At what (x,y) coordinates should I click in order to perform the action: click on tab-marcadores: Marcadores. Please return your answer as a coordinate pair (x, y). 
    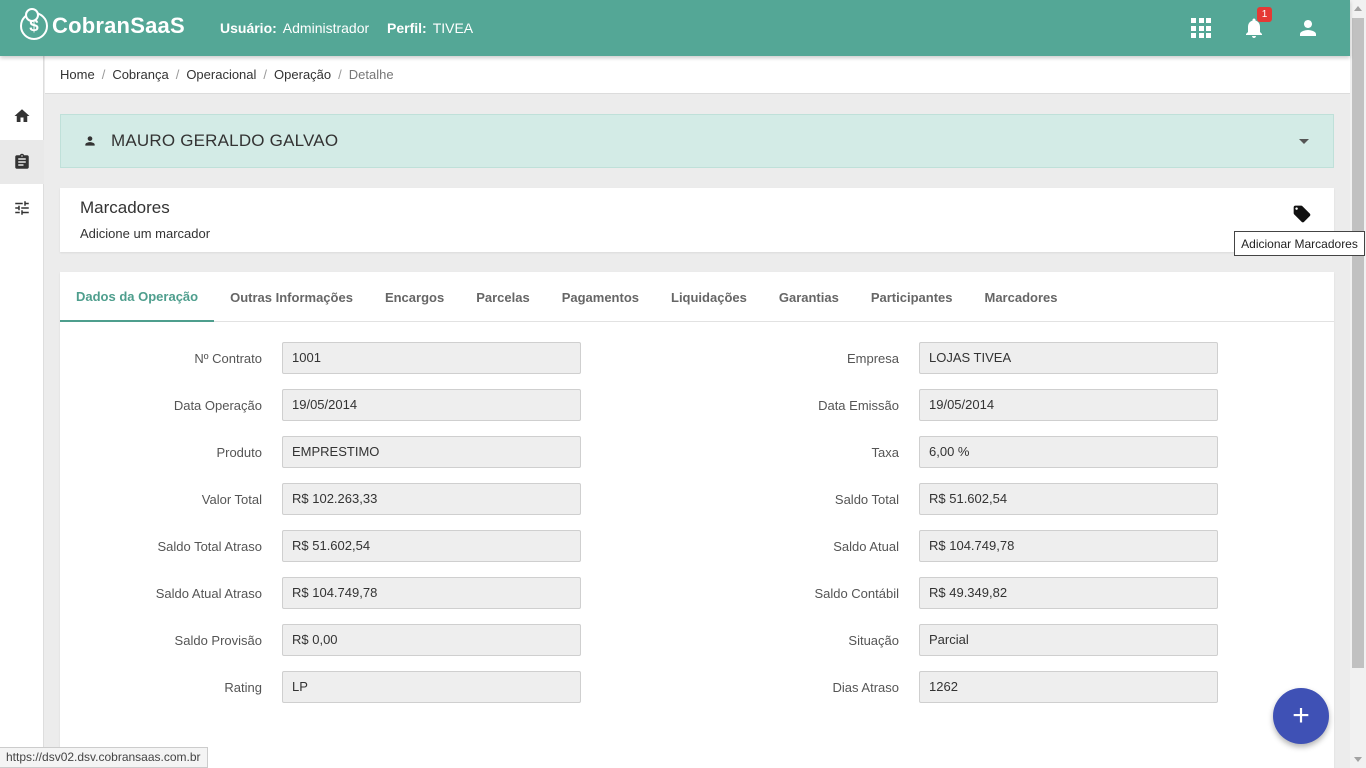
    Looking at the image, I should click on (1021, 297).